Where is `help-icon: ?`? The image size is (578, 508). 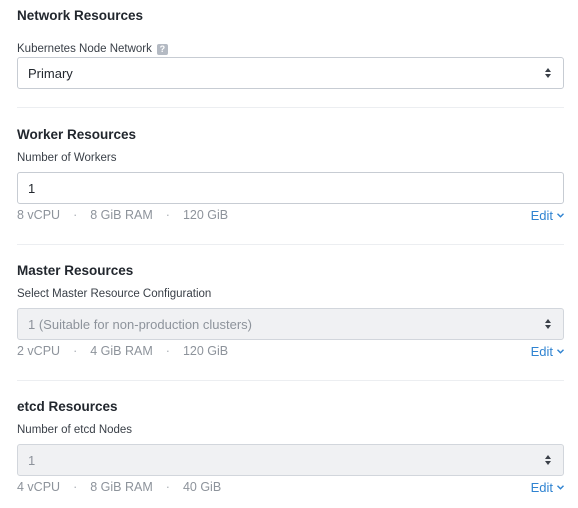
help-icon: ? is located at coordinates (162, 49).